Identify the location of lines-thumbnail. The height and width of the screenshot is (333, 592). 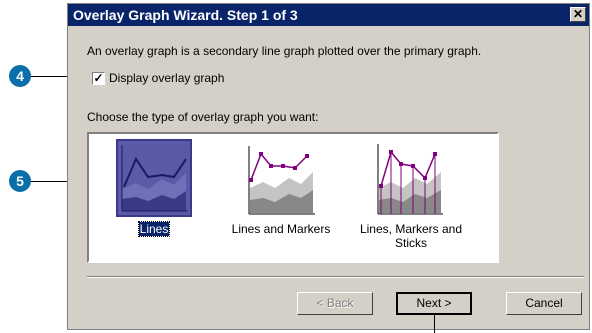
(154, 178).